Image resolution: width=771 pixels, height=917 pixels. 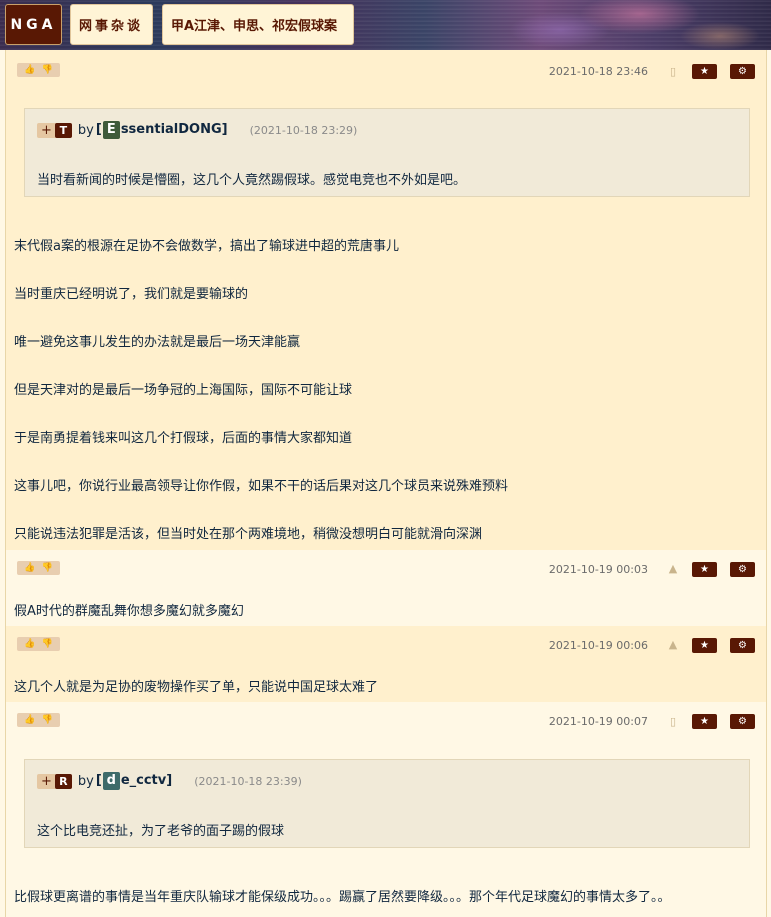 What do you see at coordinates (303, 130) in the screenshot?
I see `quote-time: (2021-10-18 23:29)` at bounding box center [303, 130].